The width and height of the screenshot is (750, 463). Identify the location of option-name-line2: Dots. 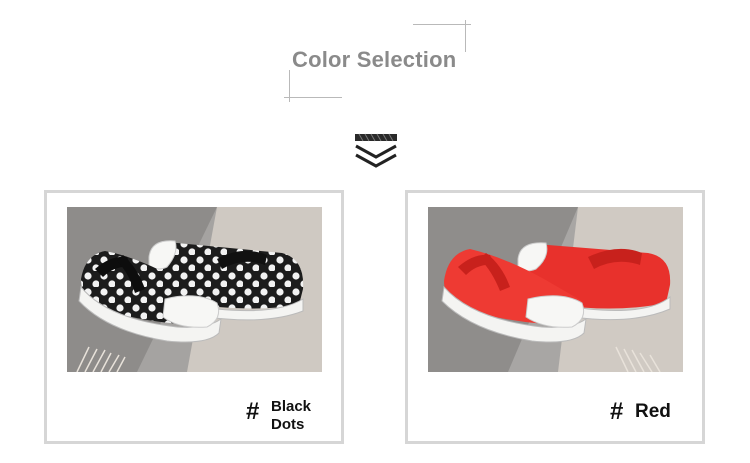
(288, 424).